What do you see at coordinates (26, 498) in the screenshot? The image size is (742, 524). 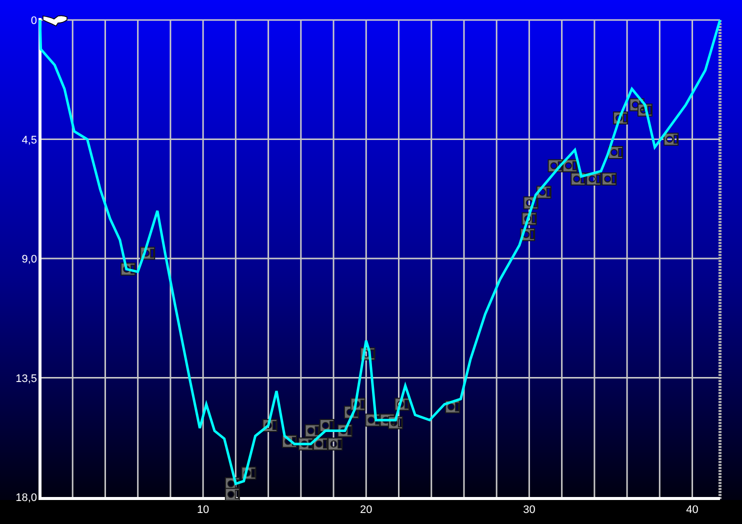 I see `axis-tick-label: 18,0` at bounding box center [26, 498].